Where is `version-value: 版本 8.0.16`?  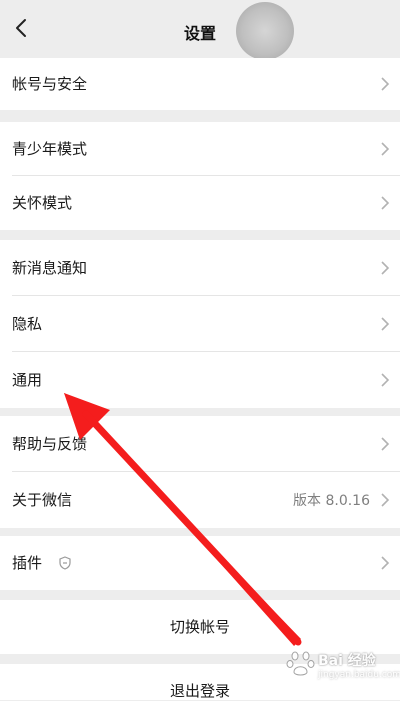 version-value: 版本 8.0.16 is located at coordinates (331, 501).